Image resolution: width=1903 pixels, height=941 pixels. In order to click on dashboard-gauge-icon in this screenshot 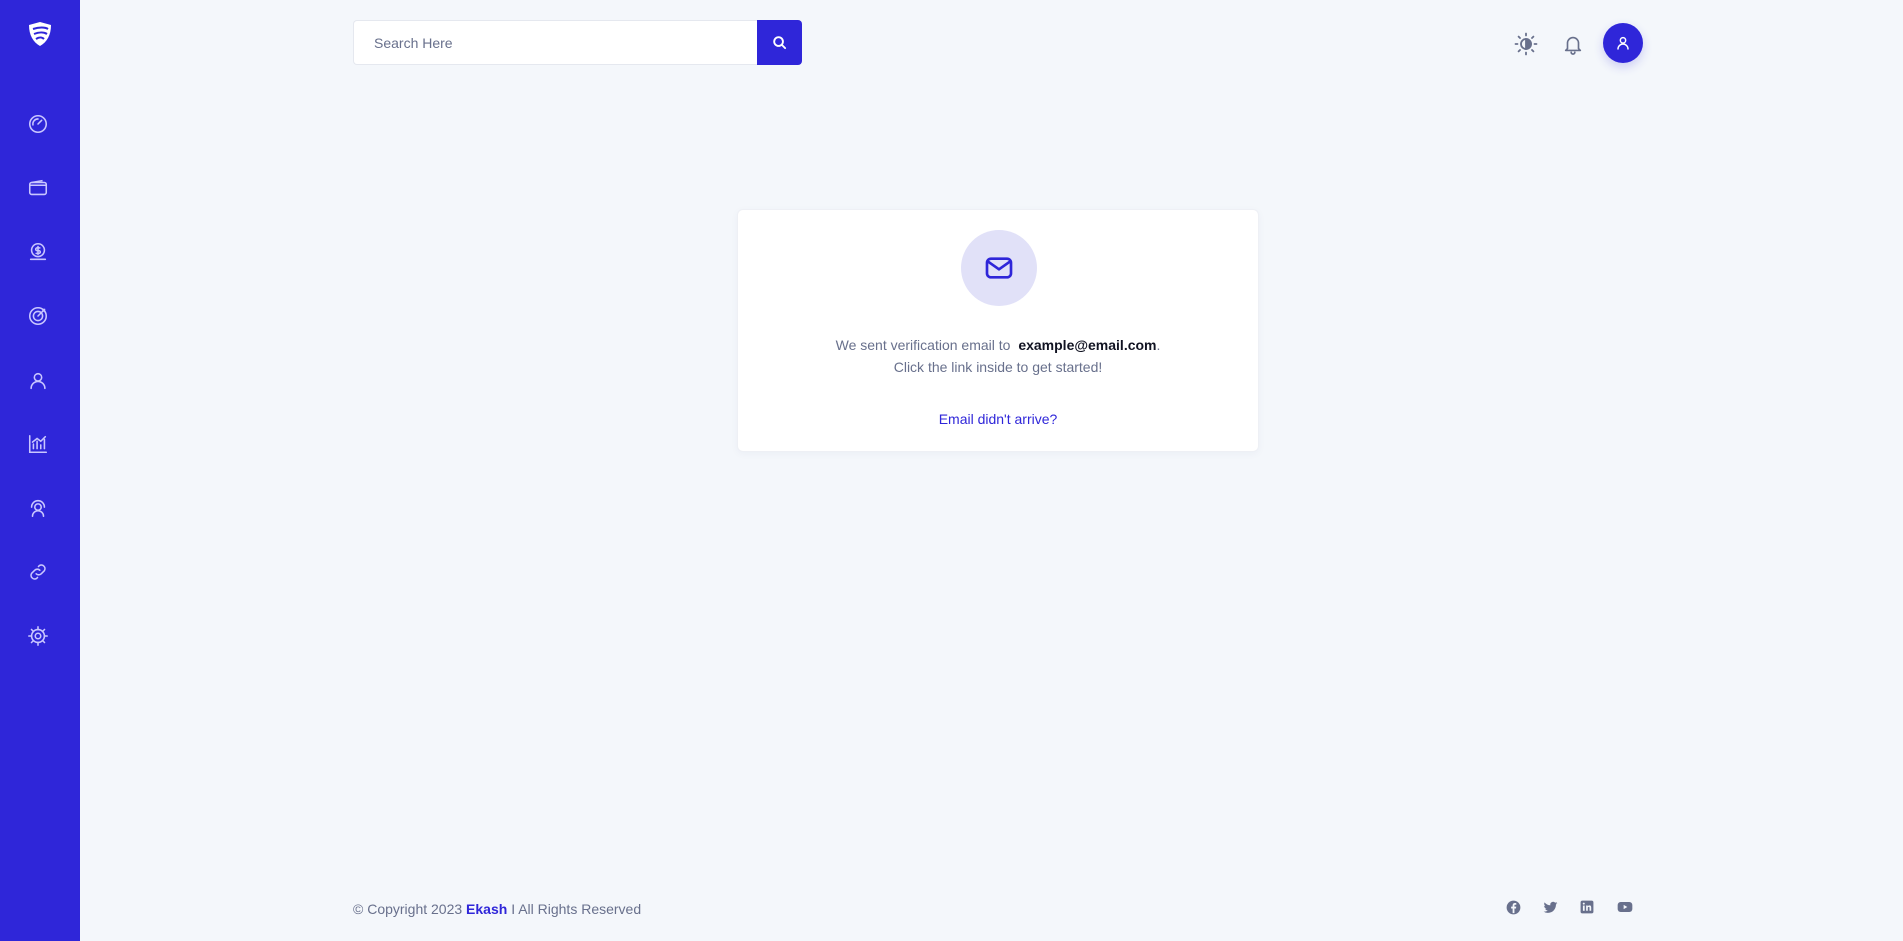, I will do `click(38, 124)`.